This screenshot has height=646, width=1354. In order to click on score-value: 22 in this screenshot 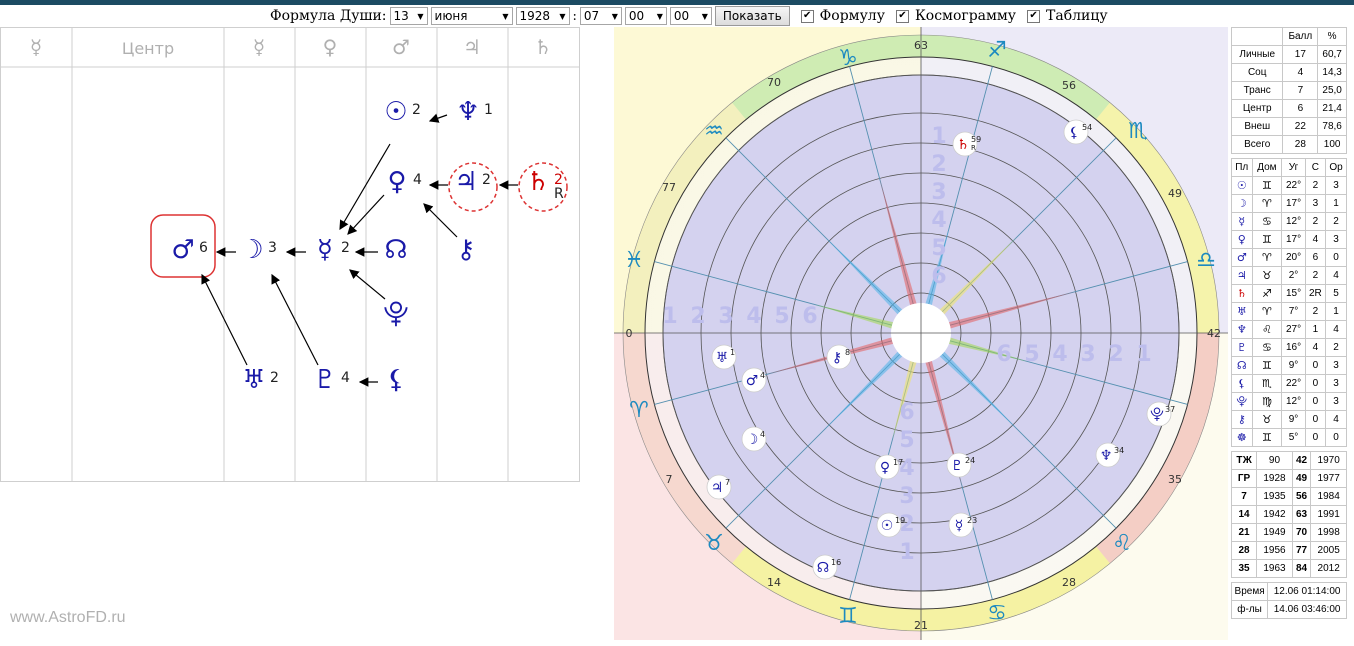, I will do `click(1300, 126)`.